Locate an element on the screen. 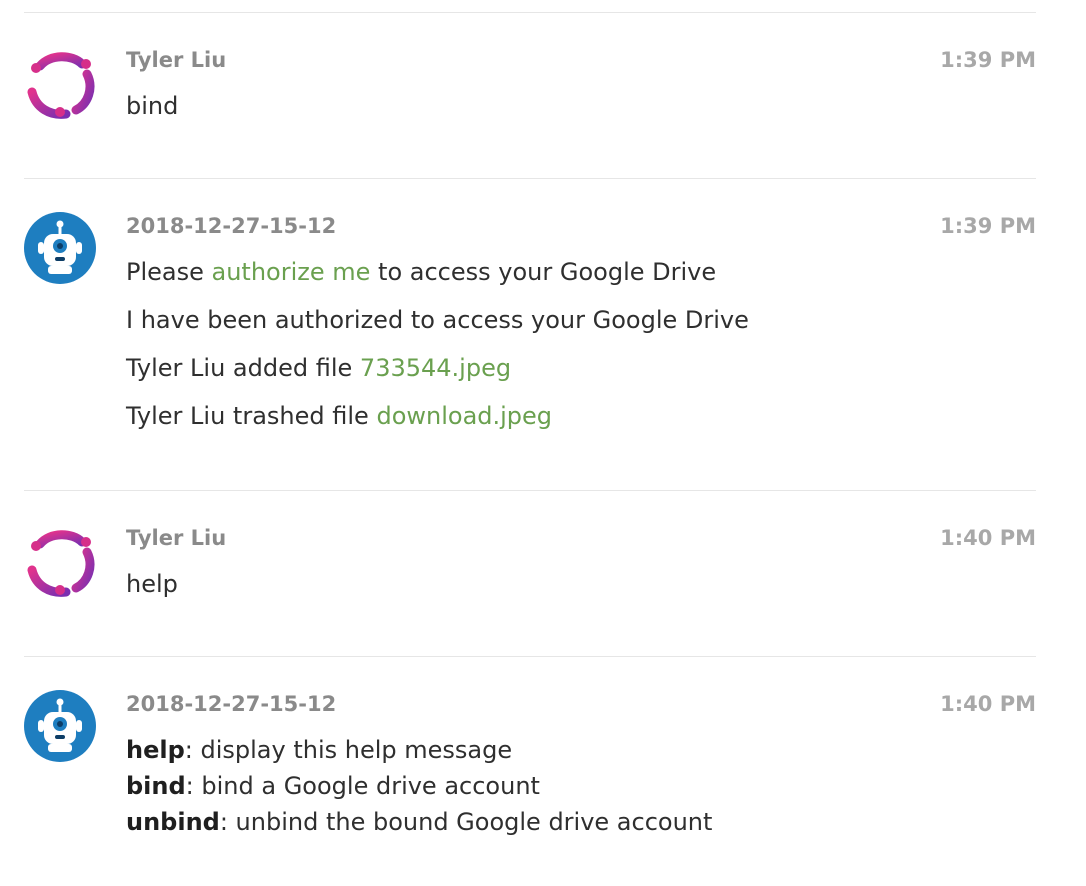 Image resolution: width=1086 pixels, height=886 pixels. message-text: bind is located at coordinates (152, 106).